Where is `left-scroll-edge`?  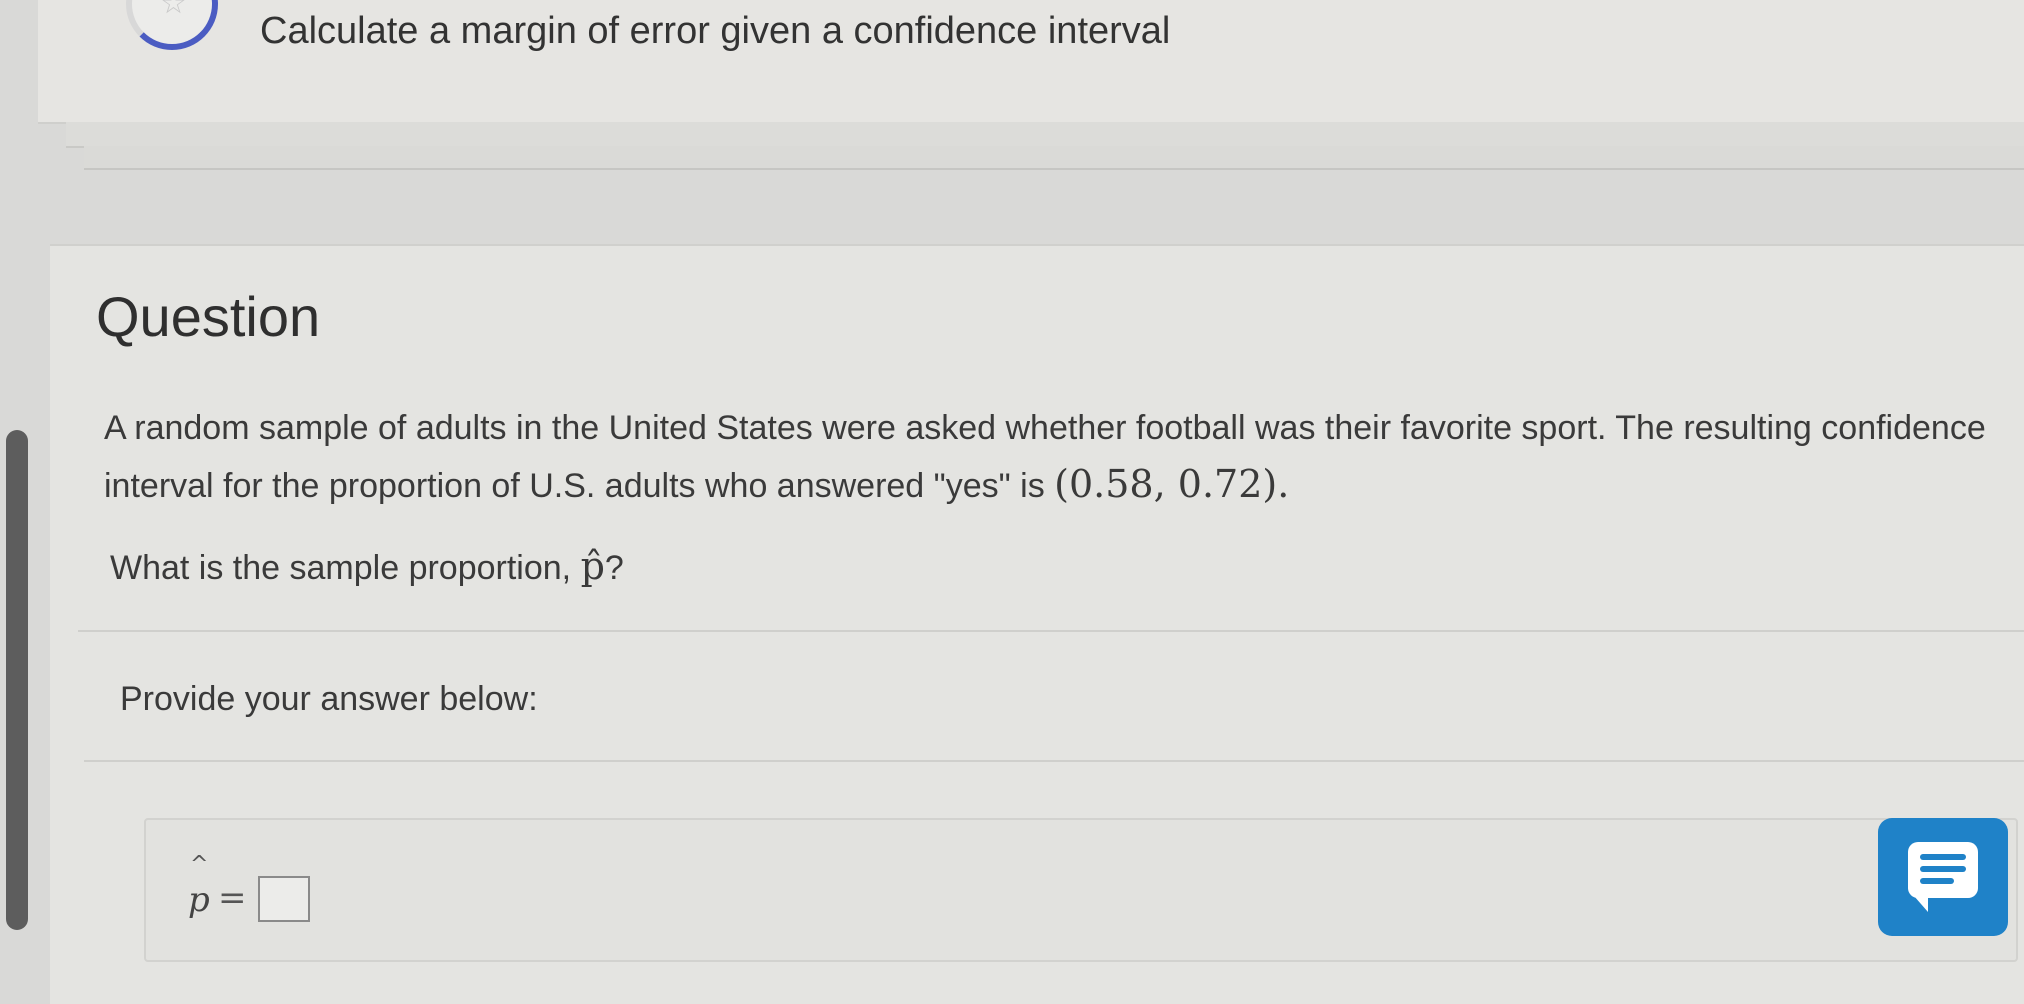
left-scroll-edge is located at coordinates (17, 680).